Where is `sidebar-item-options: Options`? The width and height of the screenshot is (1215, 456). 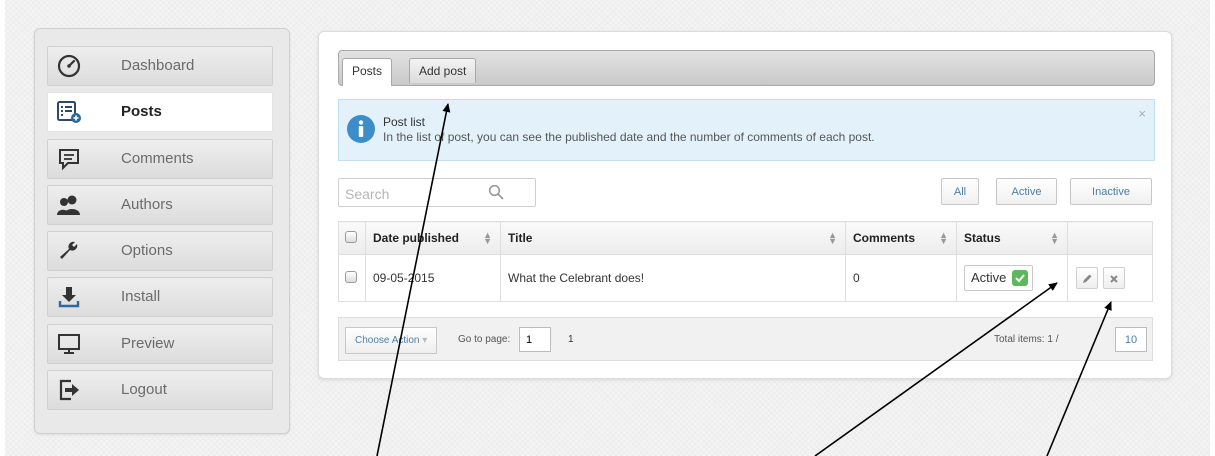
sidebar-item-options: Options is located at coordinates (160, 251).